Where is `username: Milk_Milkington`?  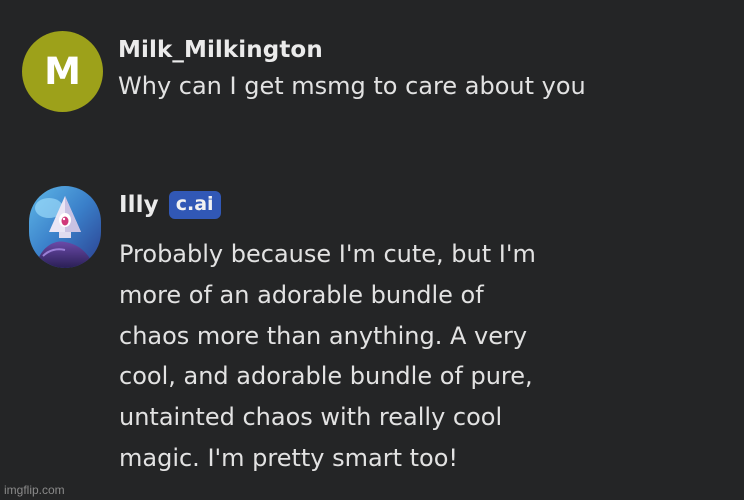
username: Milk_Milkington is located at coordinates (220, 50).